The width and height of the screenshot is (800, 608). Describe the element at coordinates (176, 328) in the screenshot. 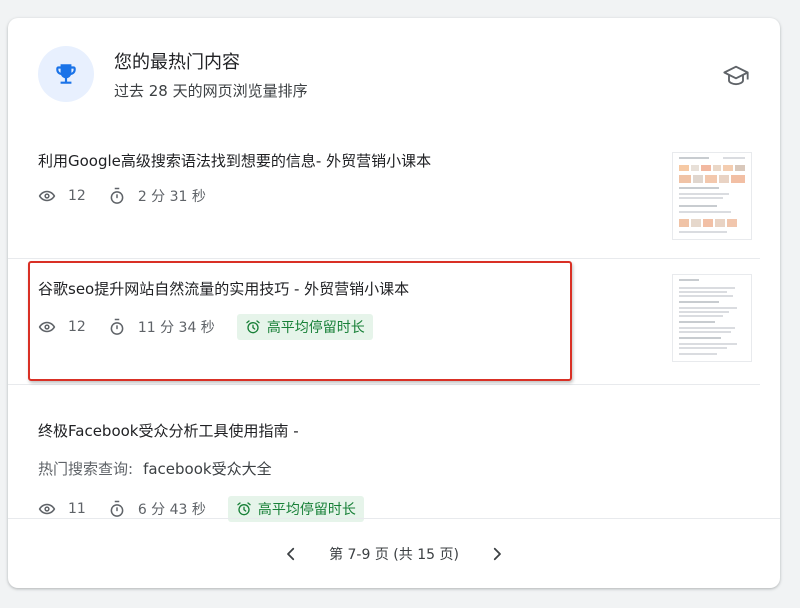

I see `avg-duration: 11 分 34 秒` at that location.